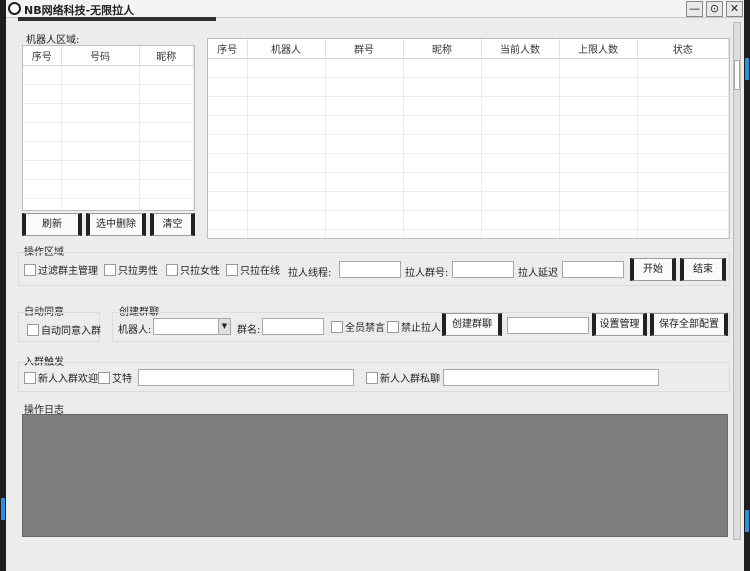 Image resolution: width=750 pixels, height=571 pixels. I want to click on male-only-checkbox: 只拉男性, so click(131, 270).